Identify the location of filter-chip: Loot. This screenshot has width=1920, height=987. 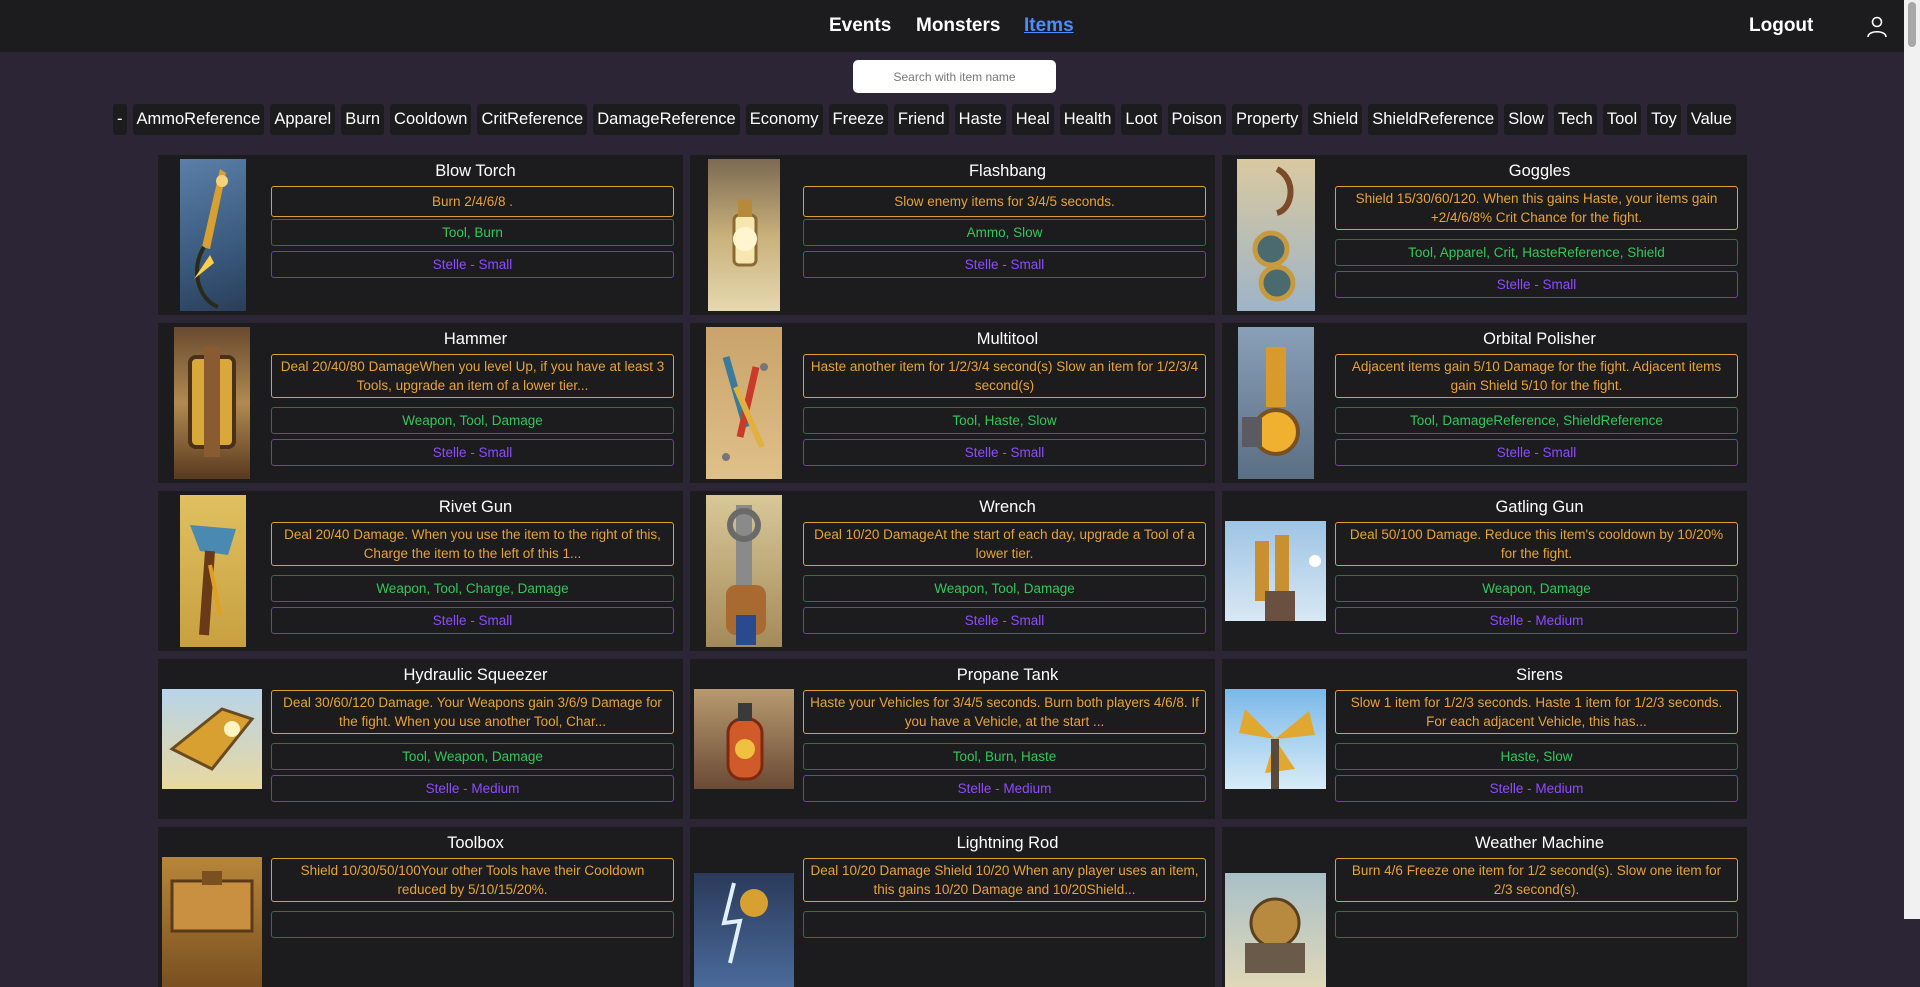
(1141, 119).